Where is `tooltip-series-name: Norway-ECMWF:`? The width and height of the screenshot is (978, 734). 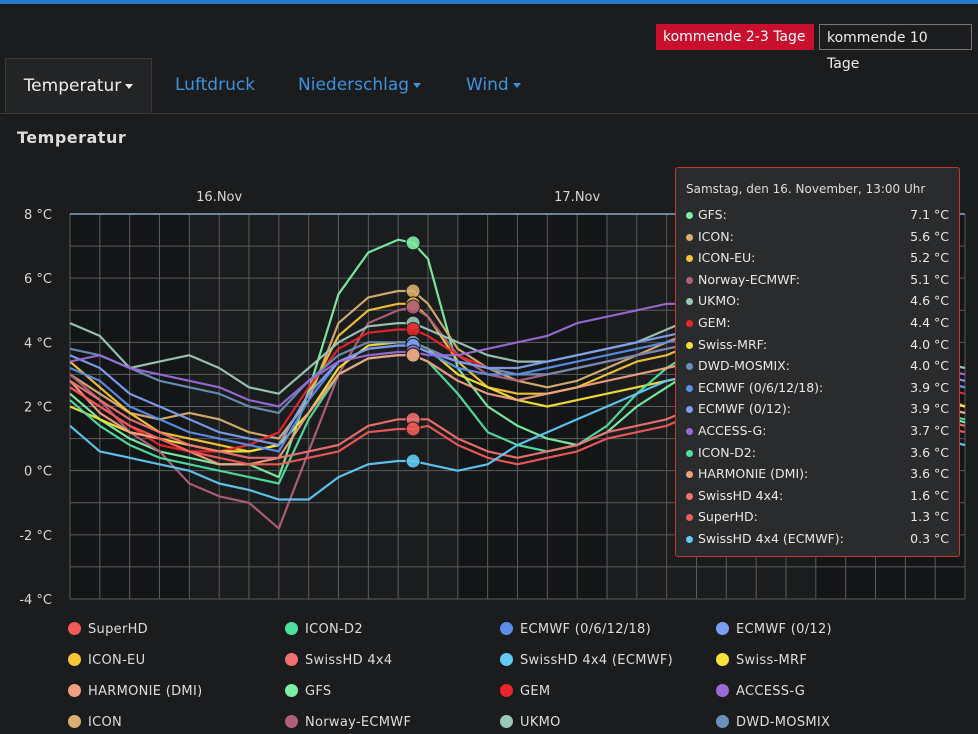
tooltip-series-name: Norway-ECMWF: is located at coordinates (749, 279).